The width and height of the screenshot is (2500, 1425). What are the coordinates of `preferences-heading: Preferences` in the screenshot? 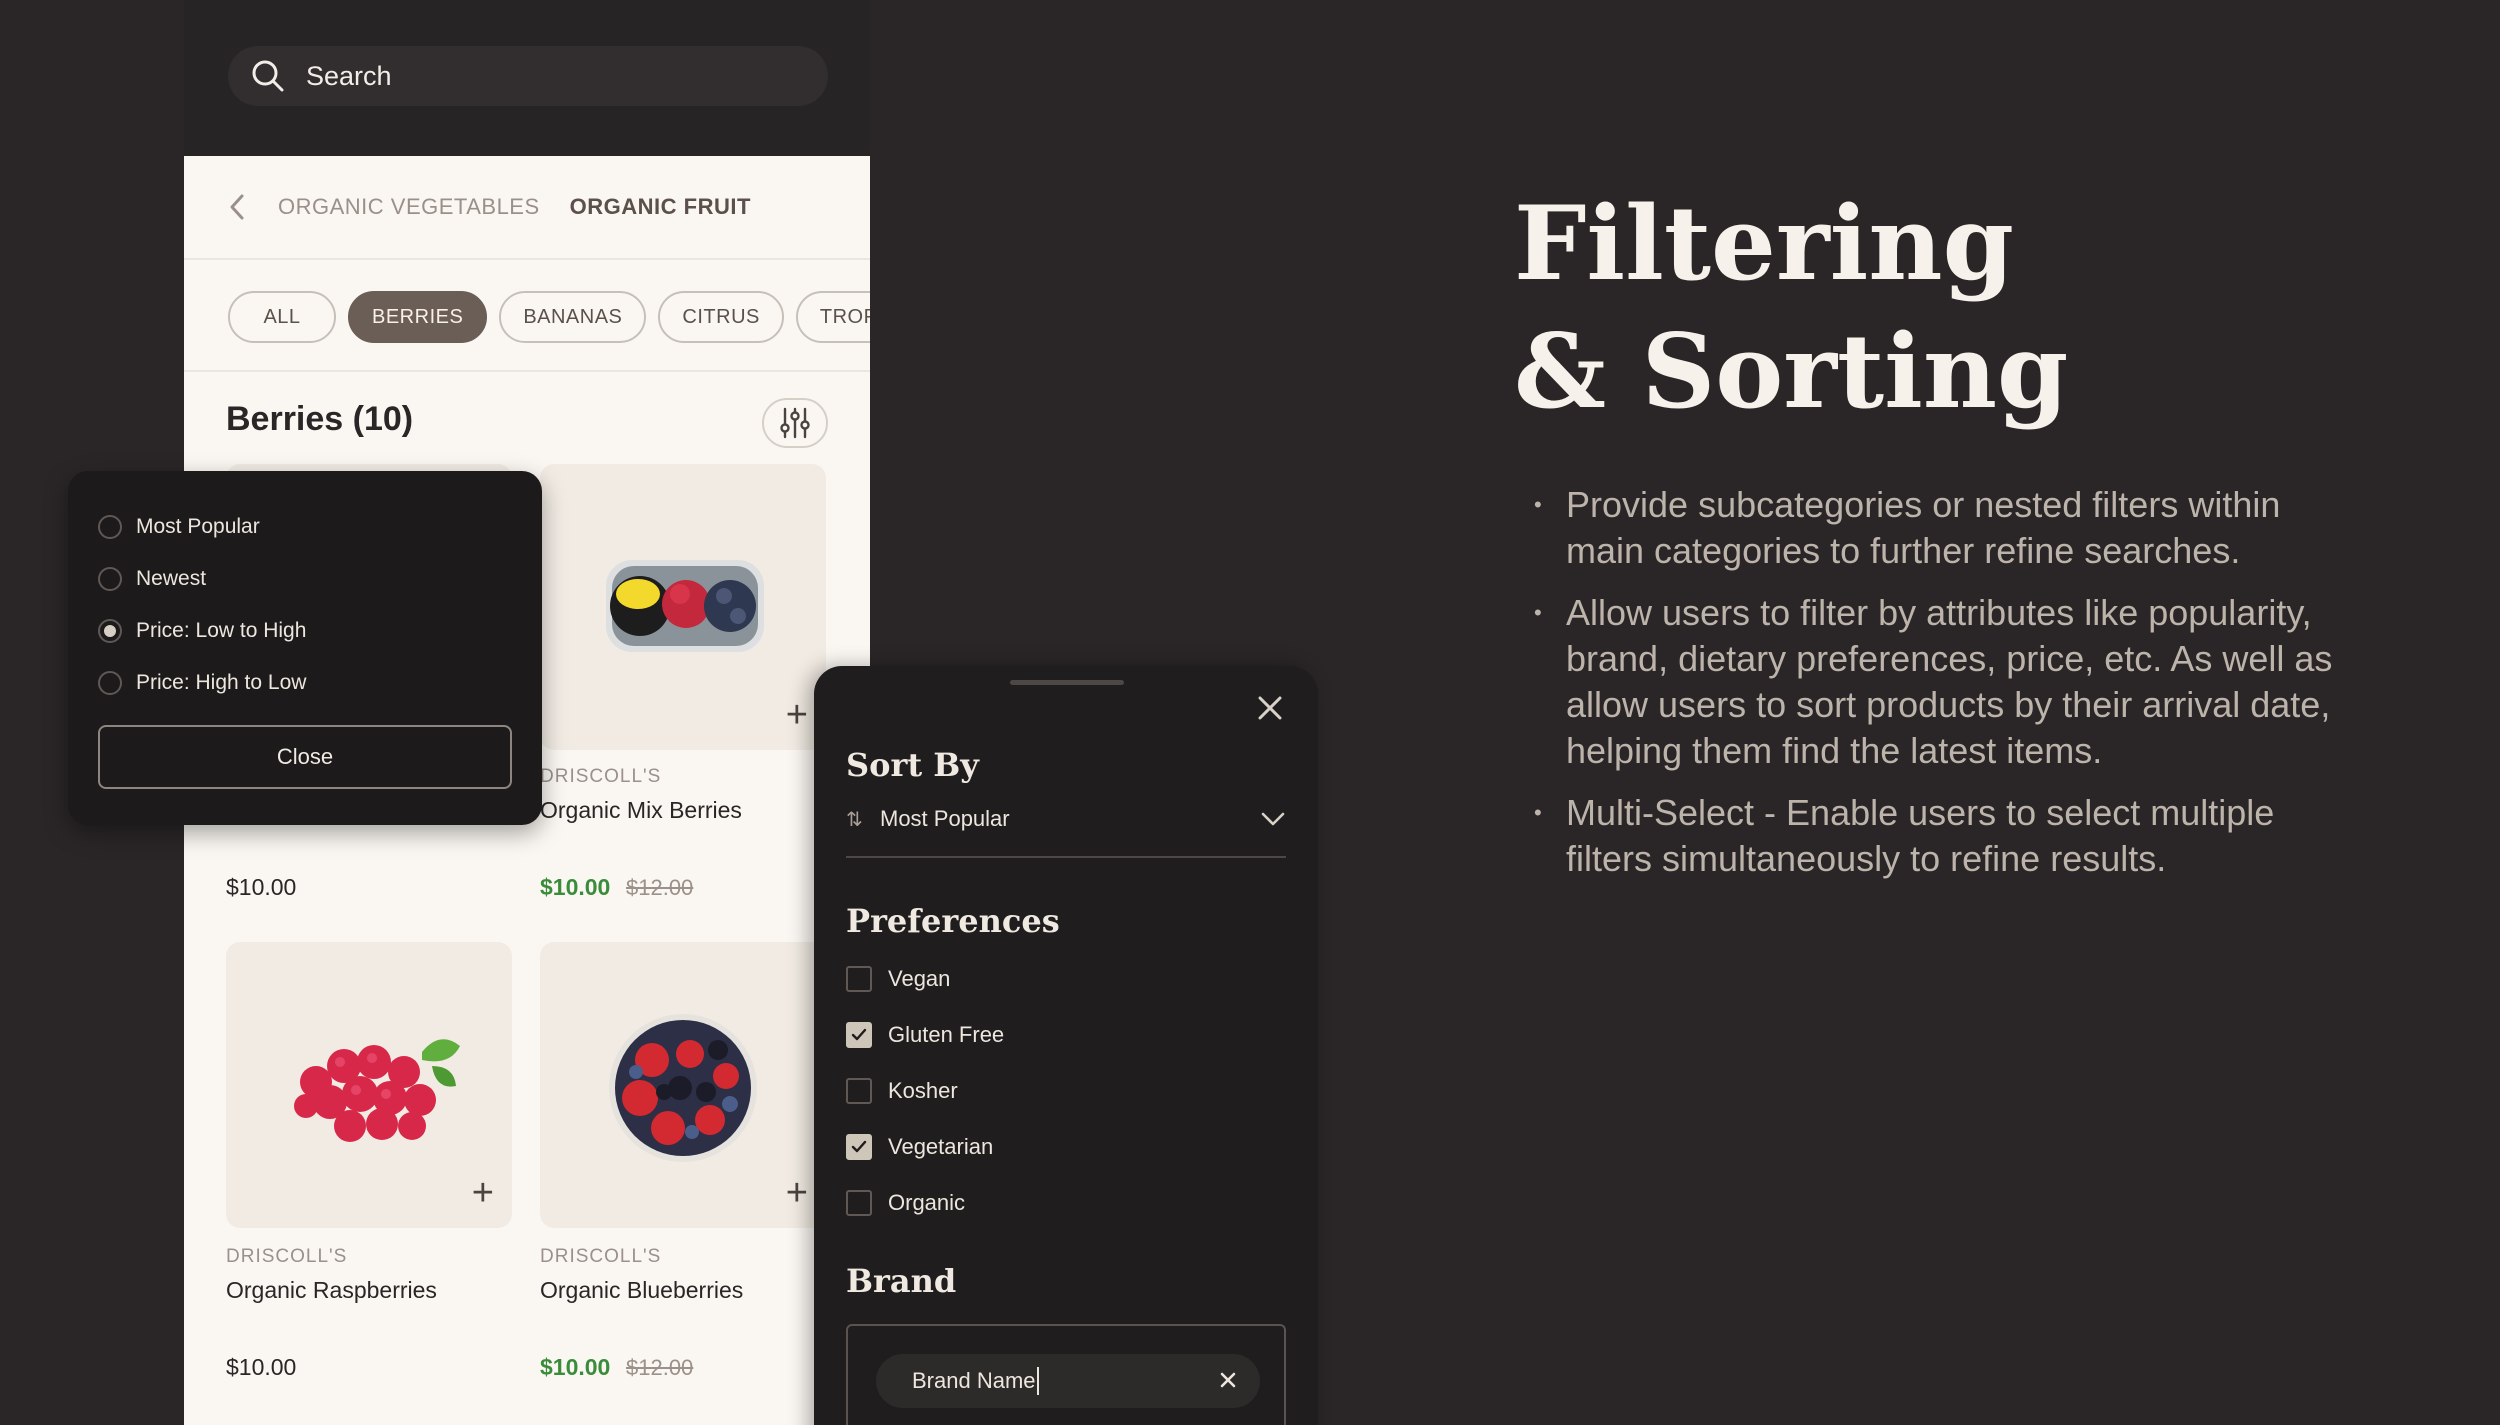 It's located at (953, 921).